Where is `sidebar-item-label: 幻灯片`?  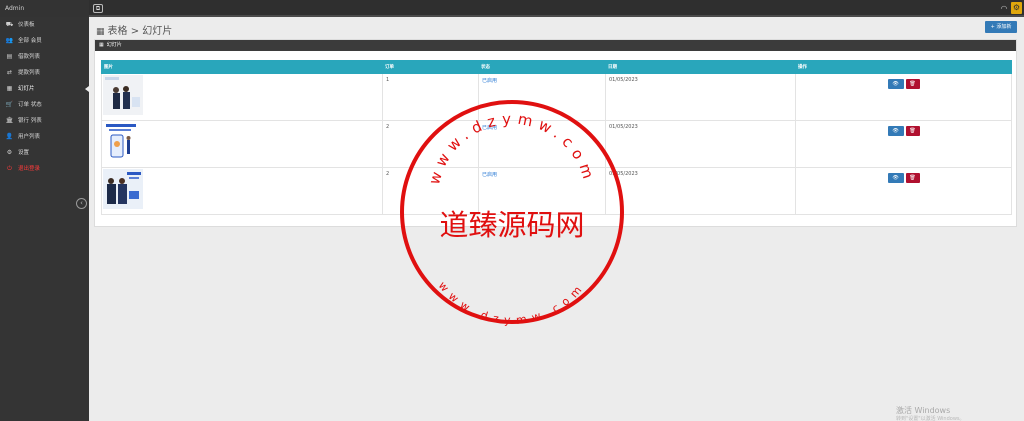
sidebar-item-label: 幻灯片 is located at coordinates (26, 89).